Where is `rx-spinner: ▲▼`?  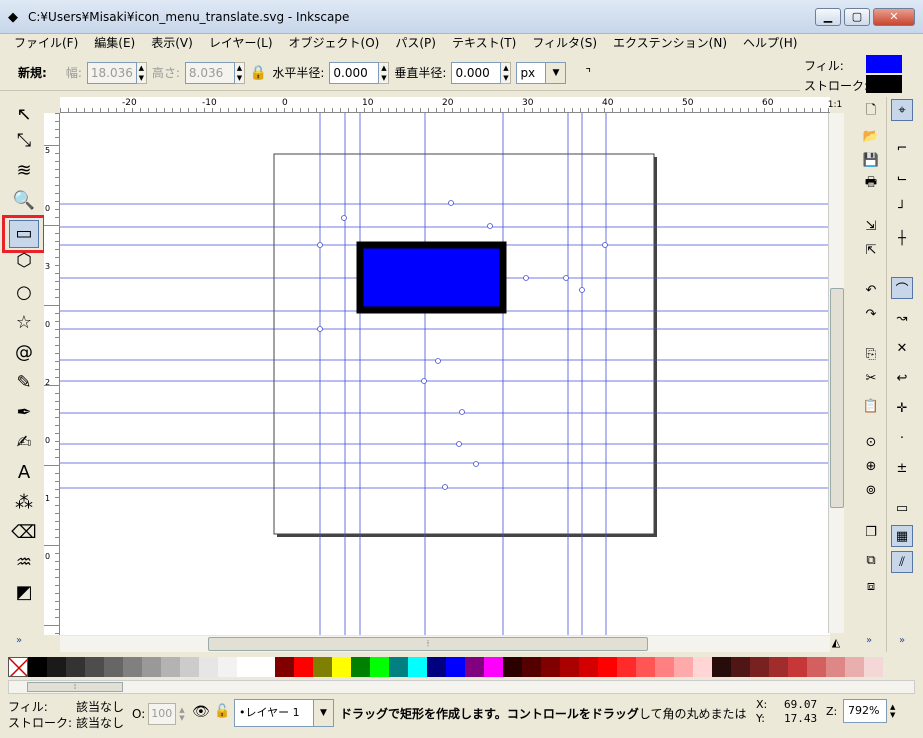
rx-spinner: ▲▼ is located at coordinates (359, 72).